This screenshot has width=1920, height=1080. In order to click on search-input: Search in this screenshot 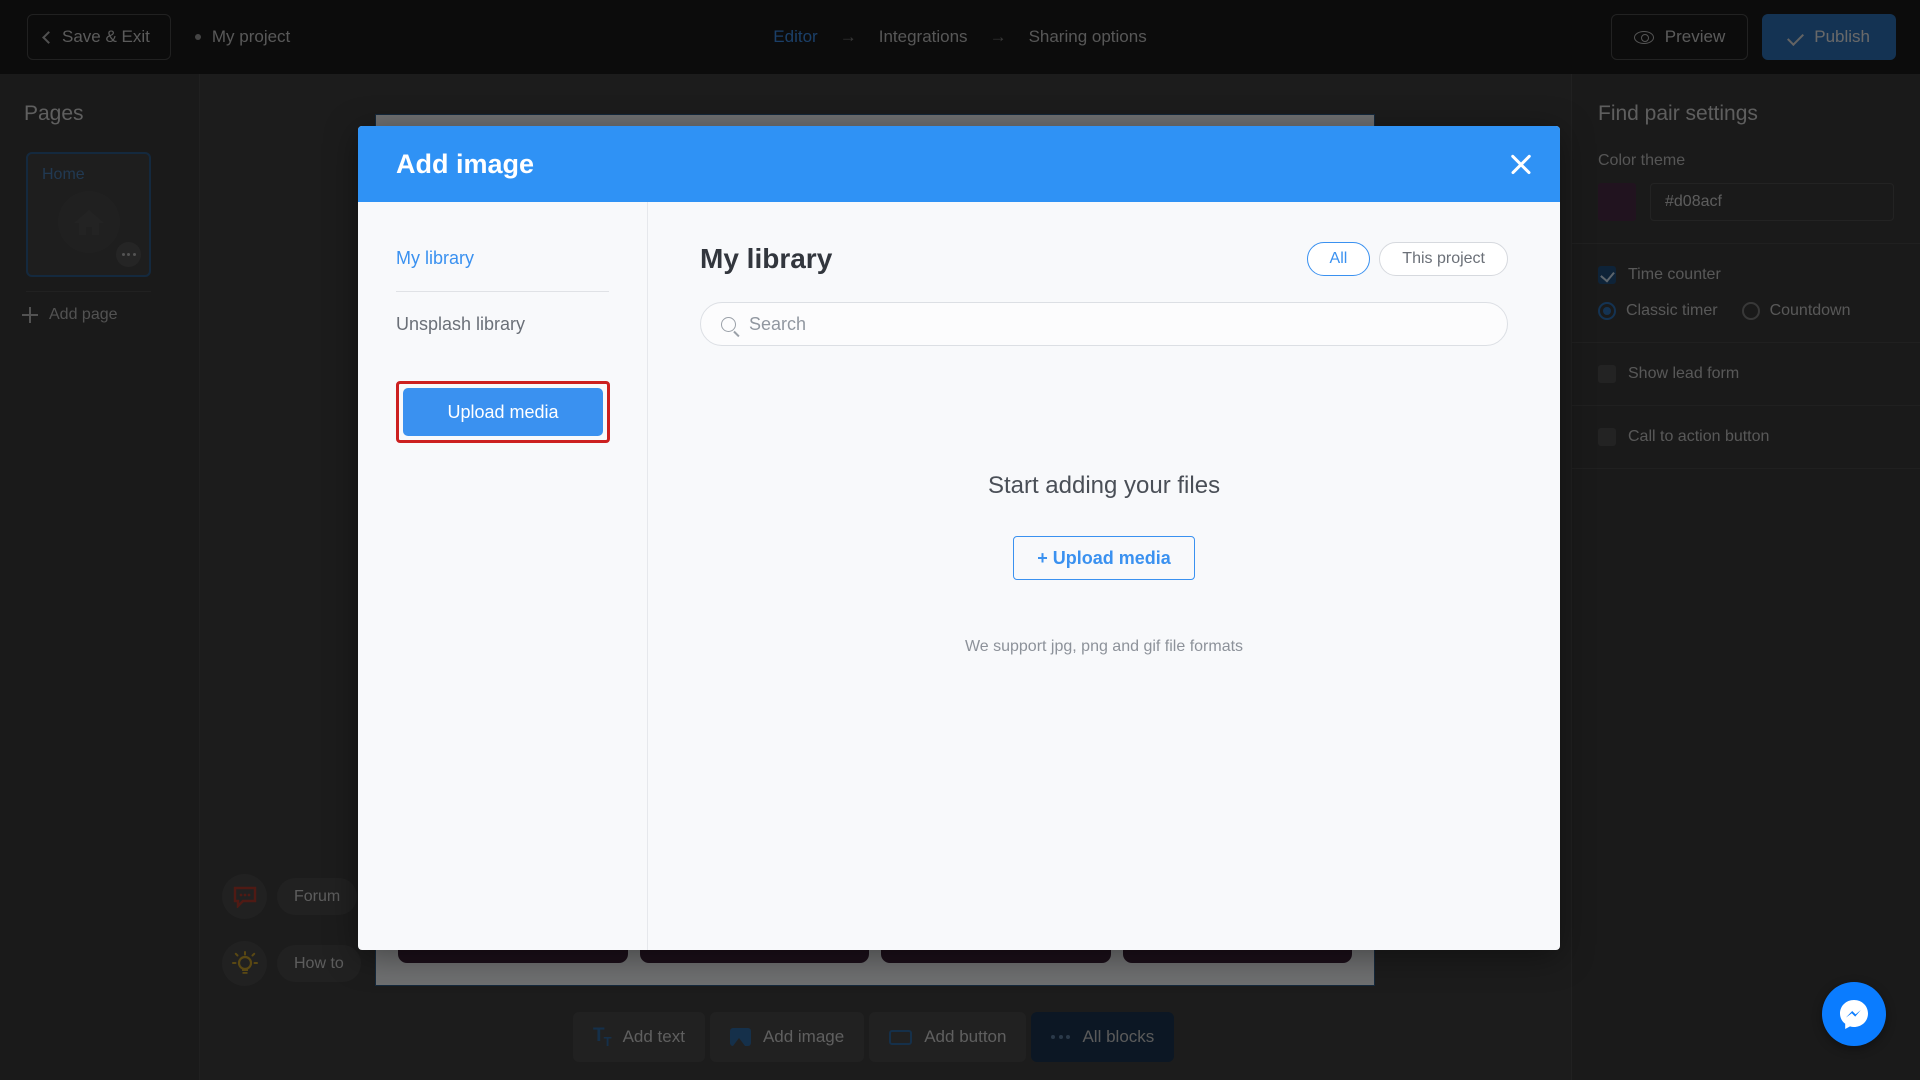, I will do `click(777, 324)`.